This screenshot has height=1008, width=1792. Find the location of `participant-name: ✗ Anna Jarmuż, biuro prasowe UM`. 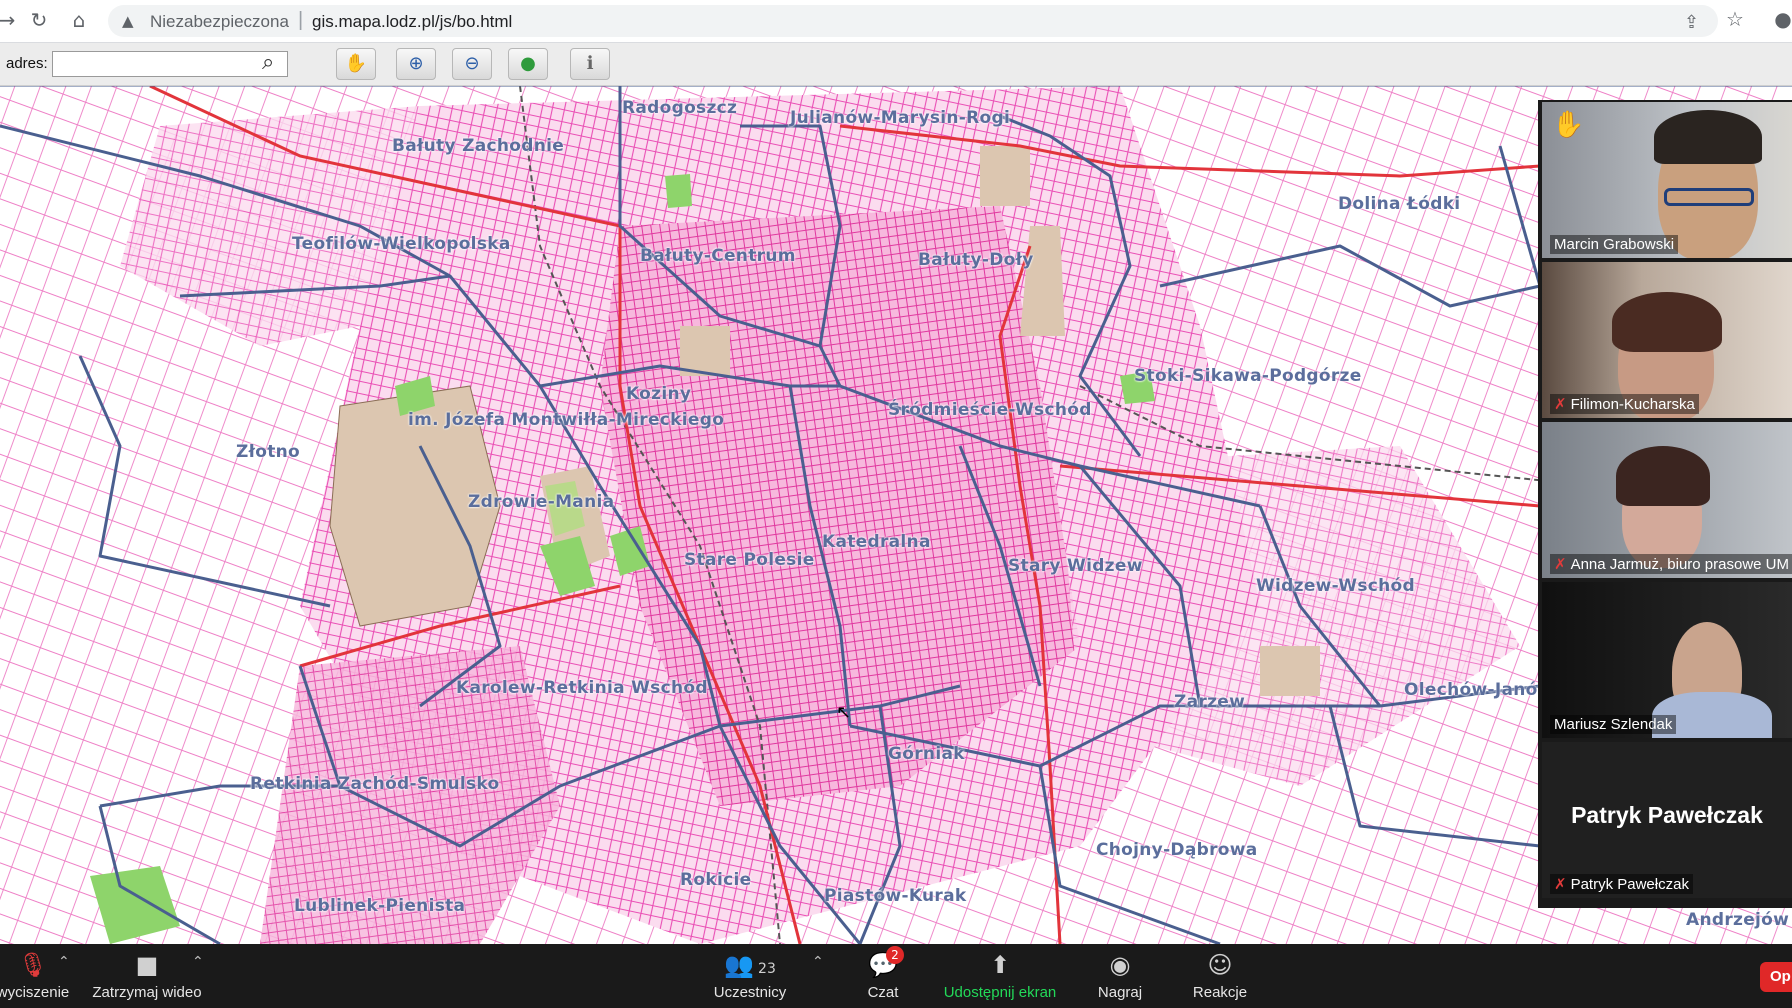

participant-name: ✗ Anna Jarmuż, biuro prasowe UM is located at coordinates (1671, 564).